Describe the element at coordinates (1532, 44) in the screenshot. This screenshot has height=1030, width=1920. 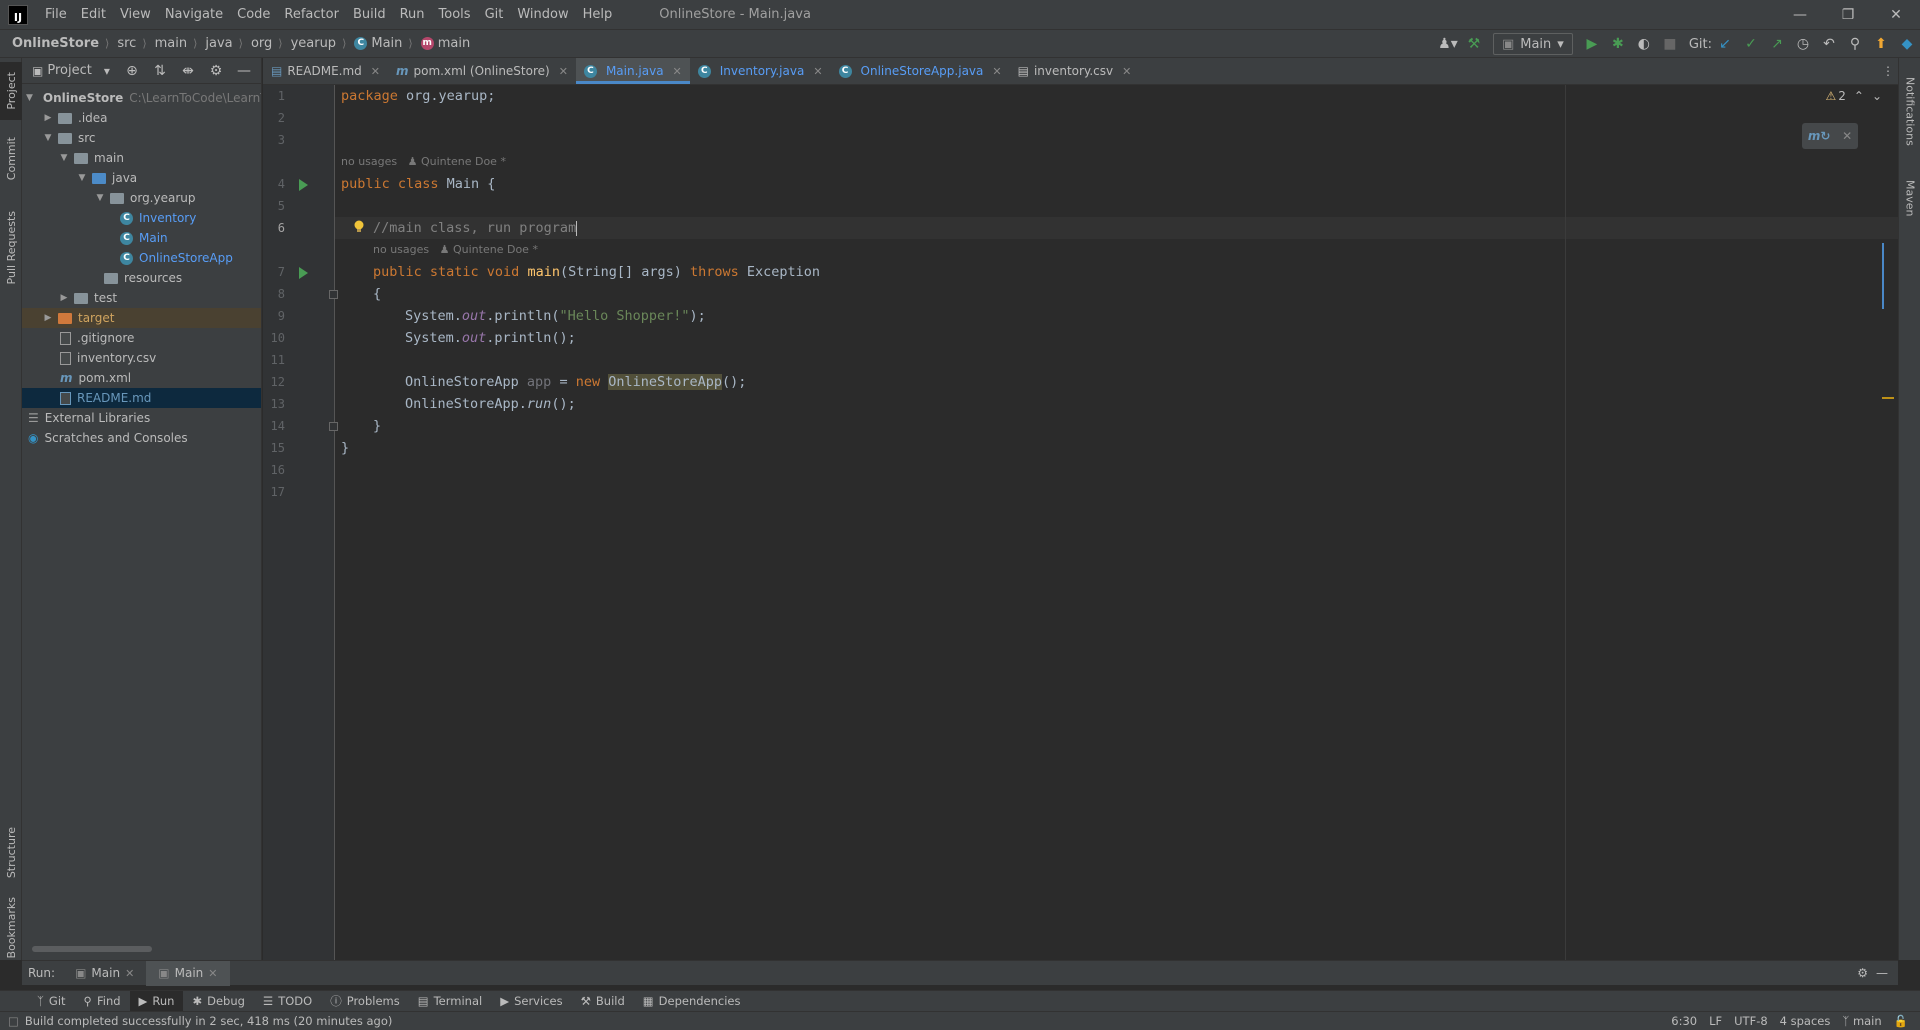
I see `run-configuration-dropdown: ▣ Main ▾` at that location.